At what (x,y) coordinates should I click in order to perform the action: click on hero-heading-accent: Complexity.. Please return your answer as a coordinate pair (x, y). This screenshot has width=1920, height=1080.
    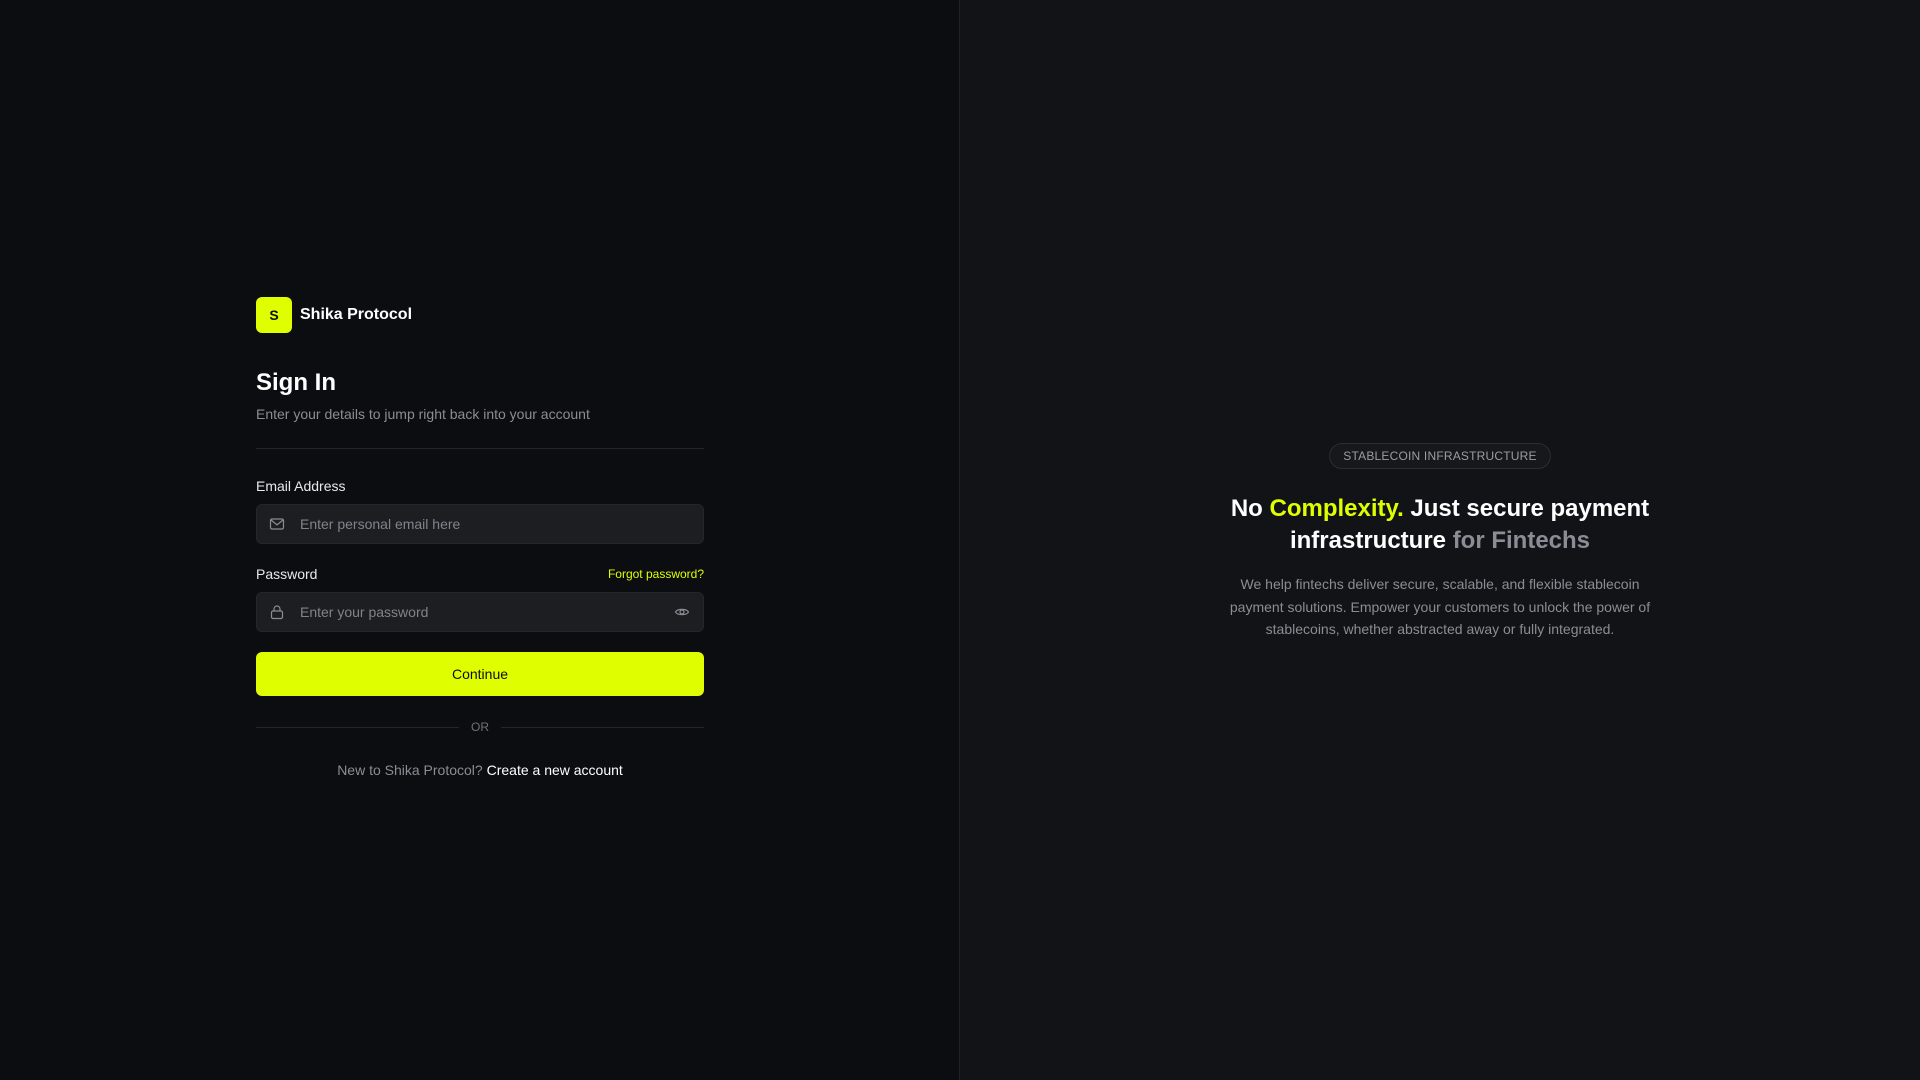
    Looking at the image, I should click on (1336, 508).